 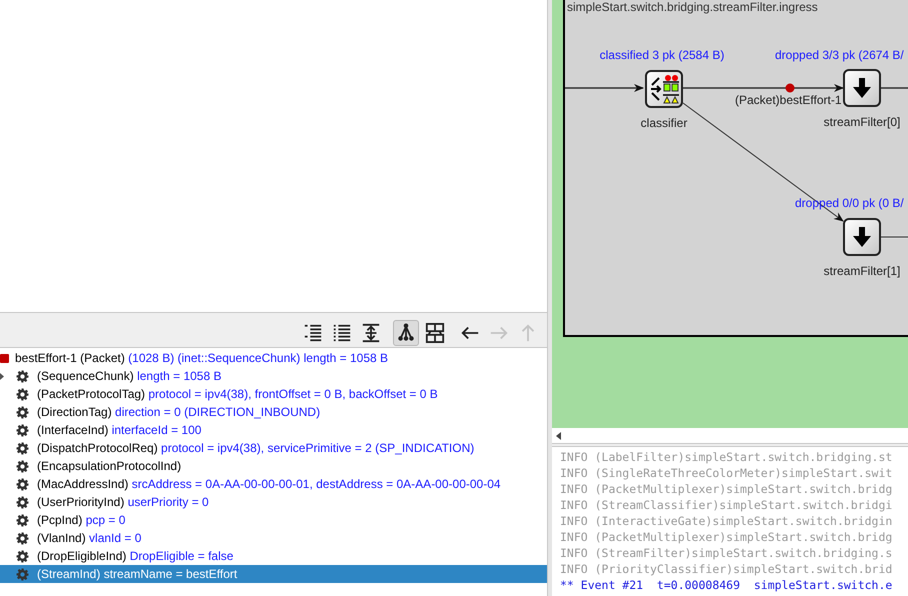 I want to click on hierarchy-button, so click(x=406, y=333).